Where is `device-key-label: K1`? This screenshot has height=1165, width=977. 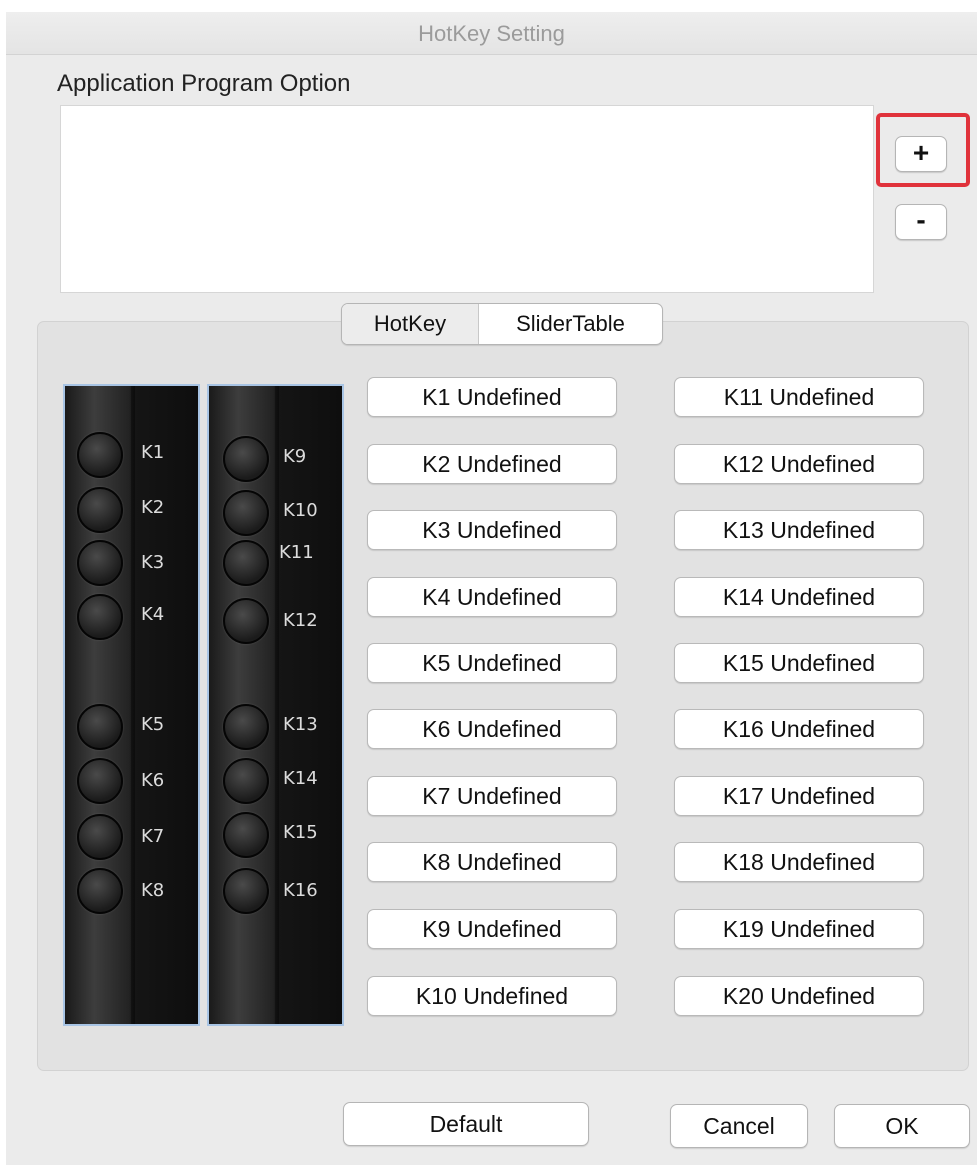 device-key-label: K1 is located at coordinates (153, 452).